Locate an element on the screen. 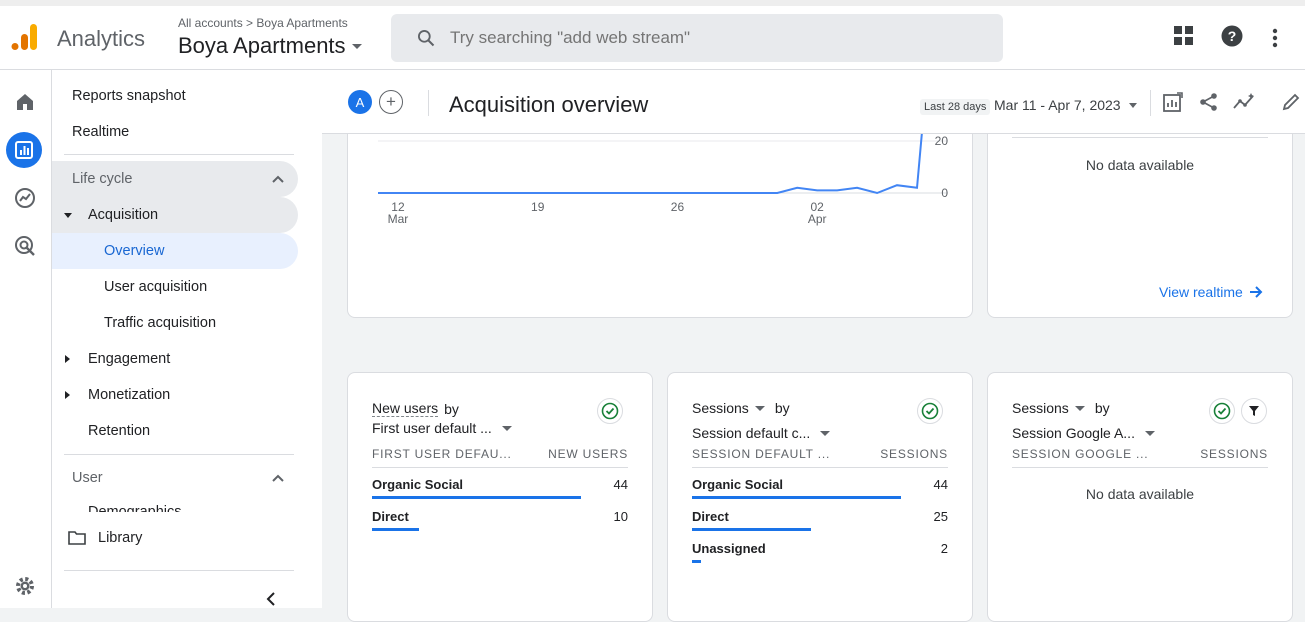  nav-retention: Retention is located at coordinates (119, 431).